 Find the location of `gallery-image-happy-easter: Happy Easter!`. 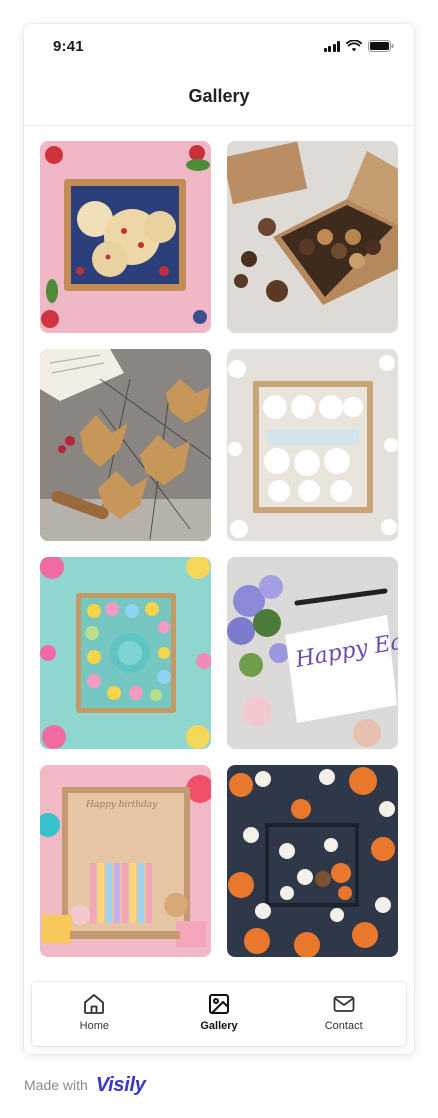

gallery-image-happy-easter: Happy Easter! is located at coordinates (312, 653).